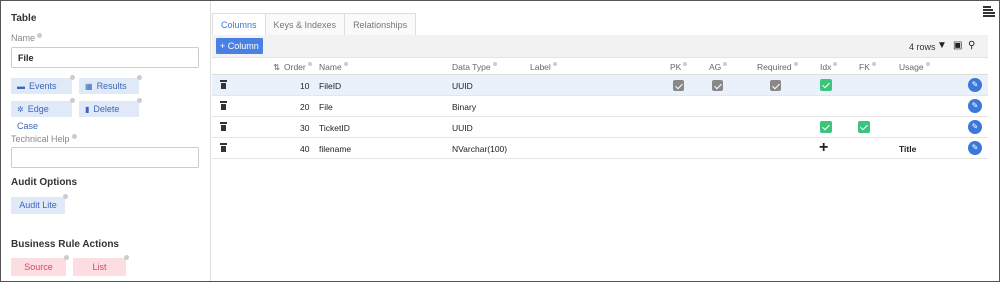 The width and height of the screenshot is (1000, 282). Describe the element at coordinates (105, 157) in the screenshot. I see `technical-help-input` at that location.